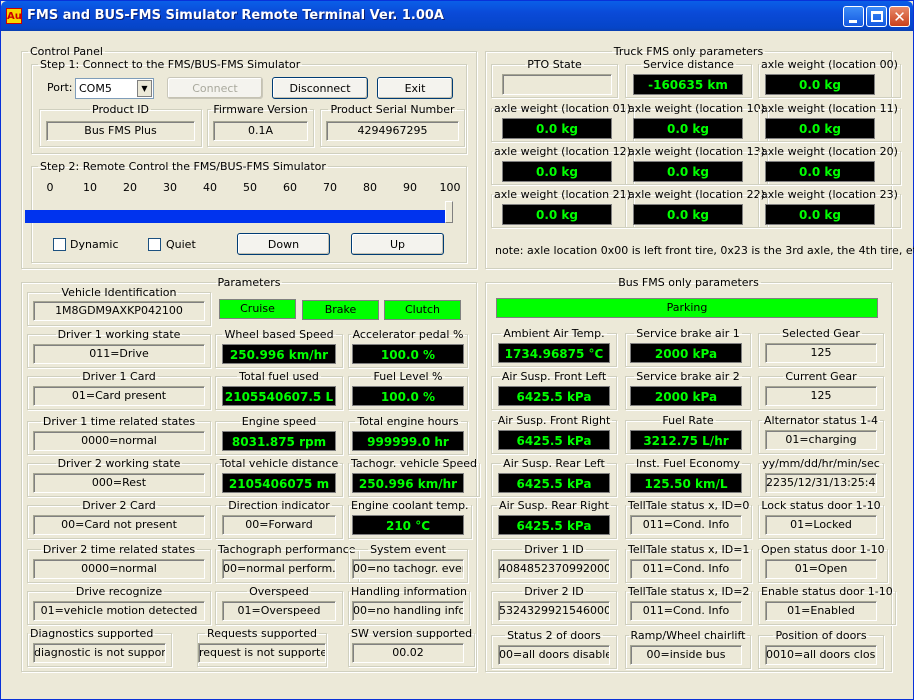 The width and height of the screenshot is (914, 700). Describe the element at coordinates (262, 633) in the screenshot. I see `requests-label: Requests supported` at that location.